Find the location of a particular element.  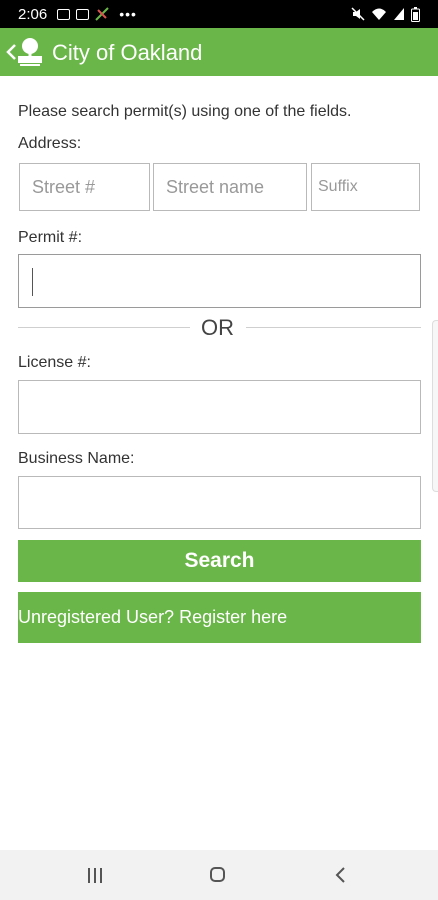

business-name-field is located at coordinates (219, 502).